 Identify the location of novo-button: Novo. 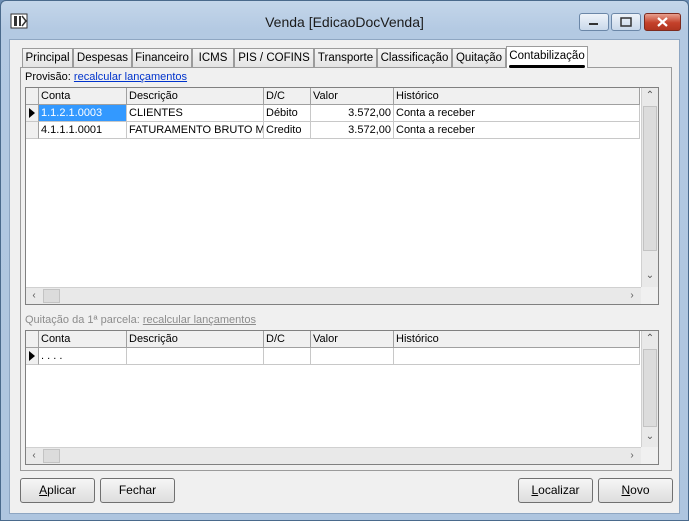
(635, 490).